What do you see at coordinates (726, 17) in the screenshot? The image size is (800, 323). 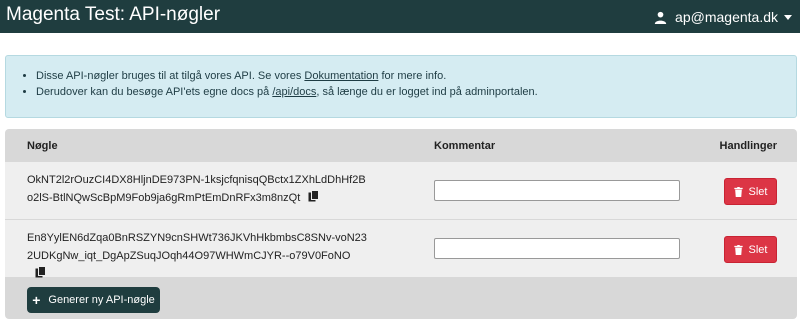 I see `user-email: ap@magenta.dk` at bounding box center [726, 17].